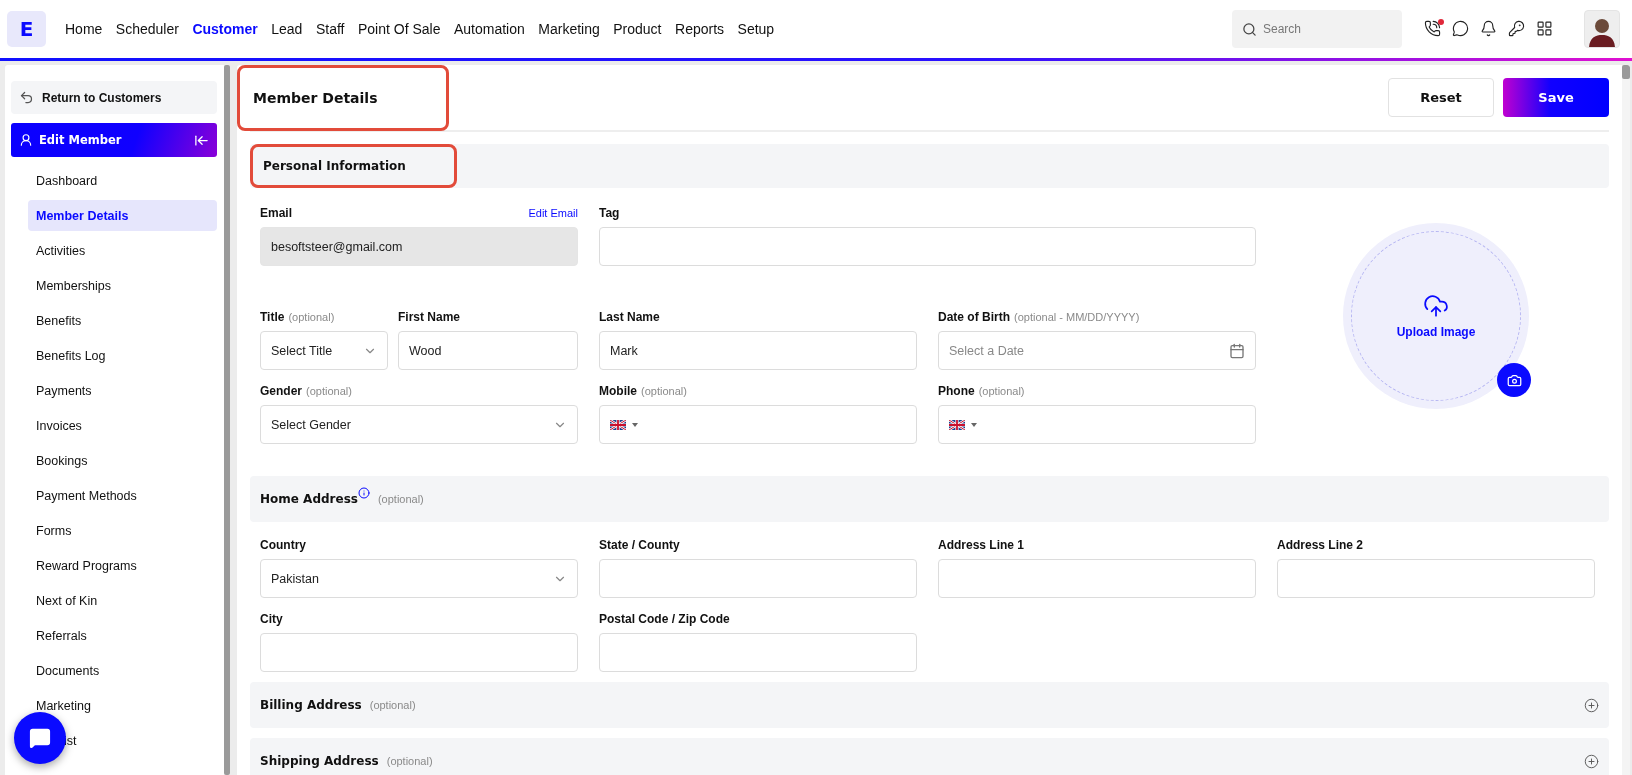  Describe the element at coordinates (122, 670) in the screenshot. I see `sidebar-item: Documents` at that location.